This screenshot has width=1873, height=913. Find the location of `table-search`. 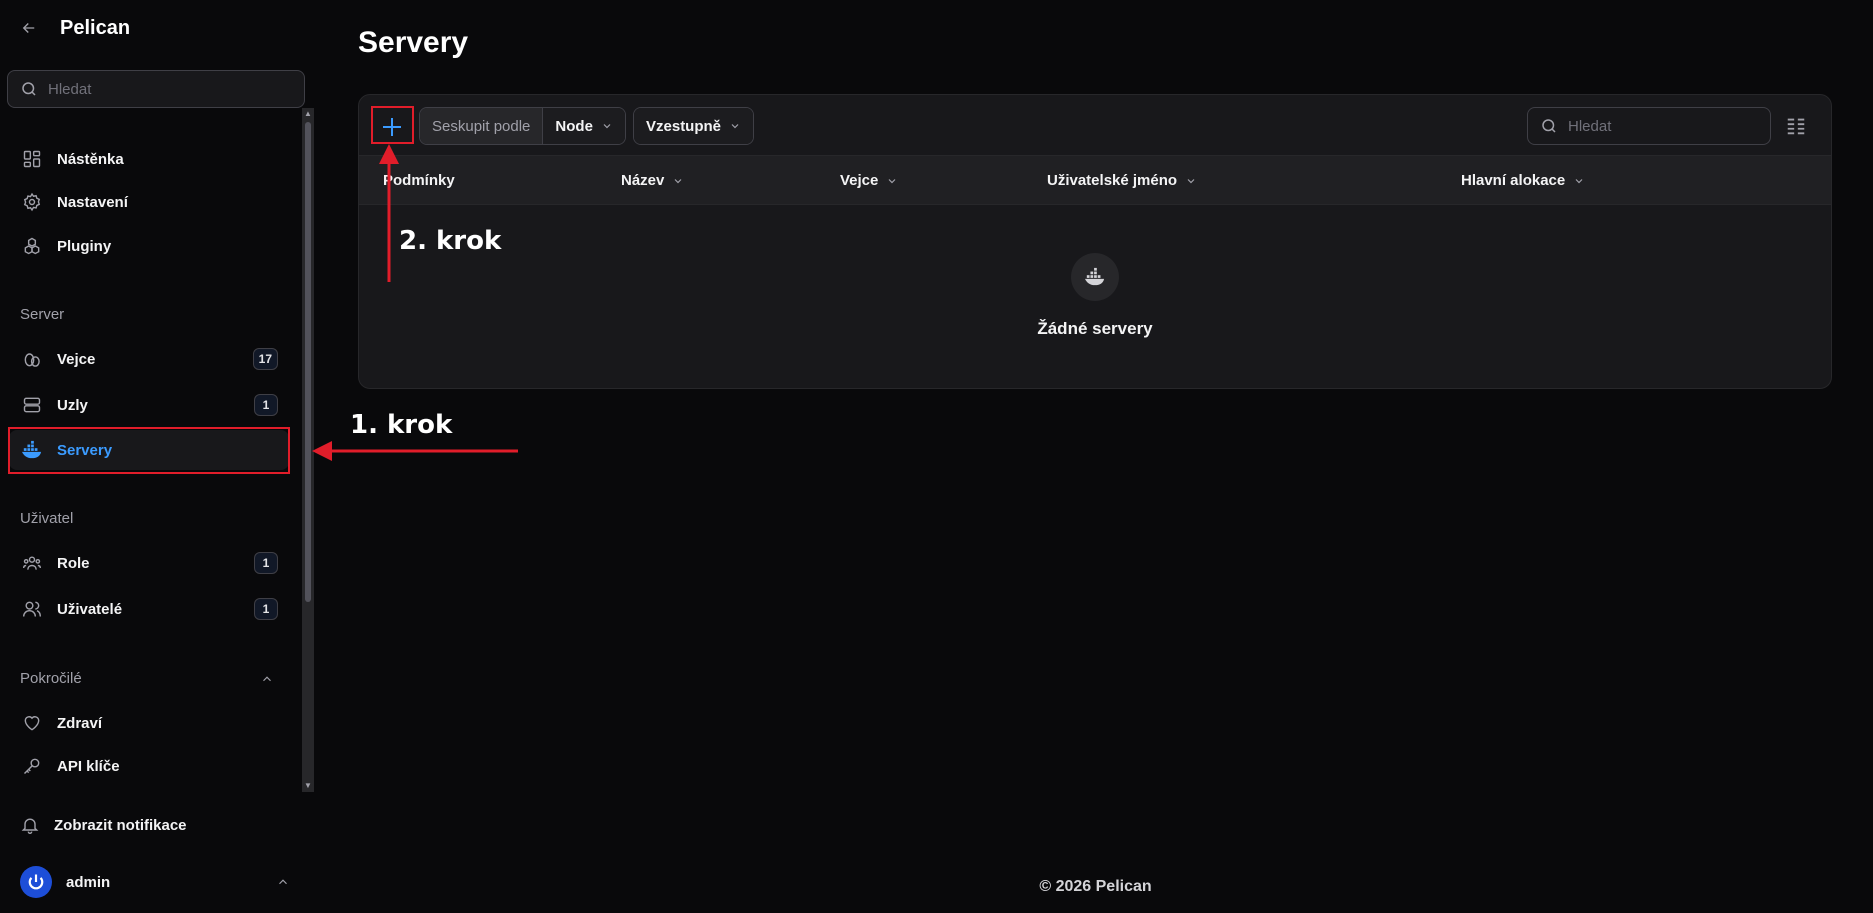

table-search is located at coordinates (1649, 126).